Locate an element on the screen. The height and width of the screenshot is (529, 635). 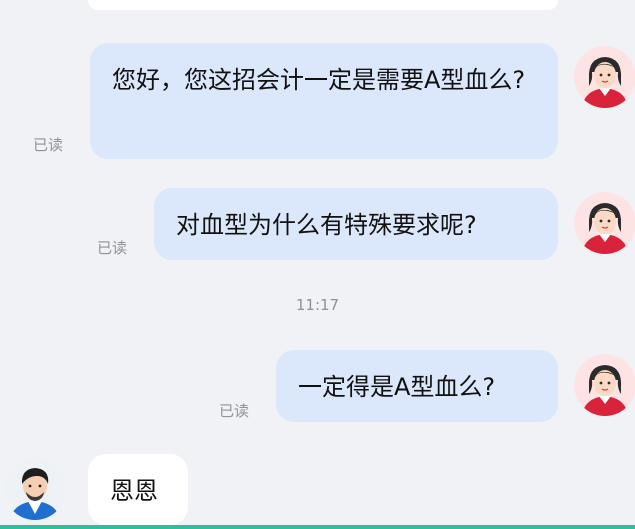
male-avatar-icon is located at coordinates (35, 489).